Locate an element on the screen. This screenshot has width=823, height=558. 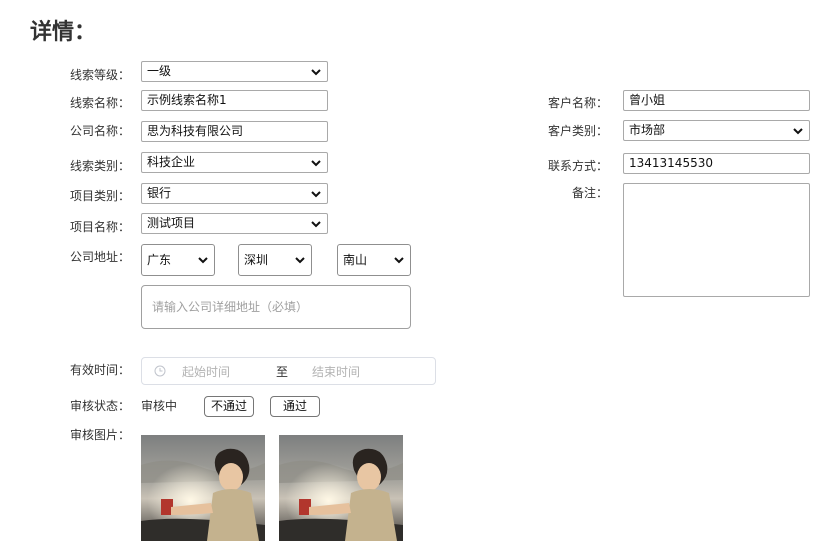
city-select: 深圳 is located at coordinates (275, 260).